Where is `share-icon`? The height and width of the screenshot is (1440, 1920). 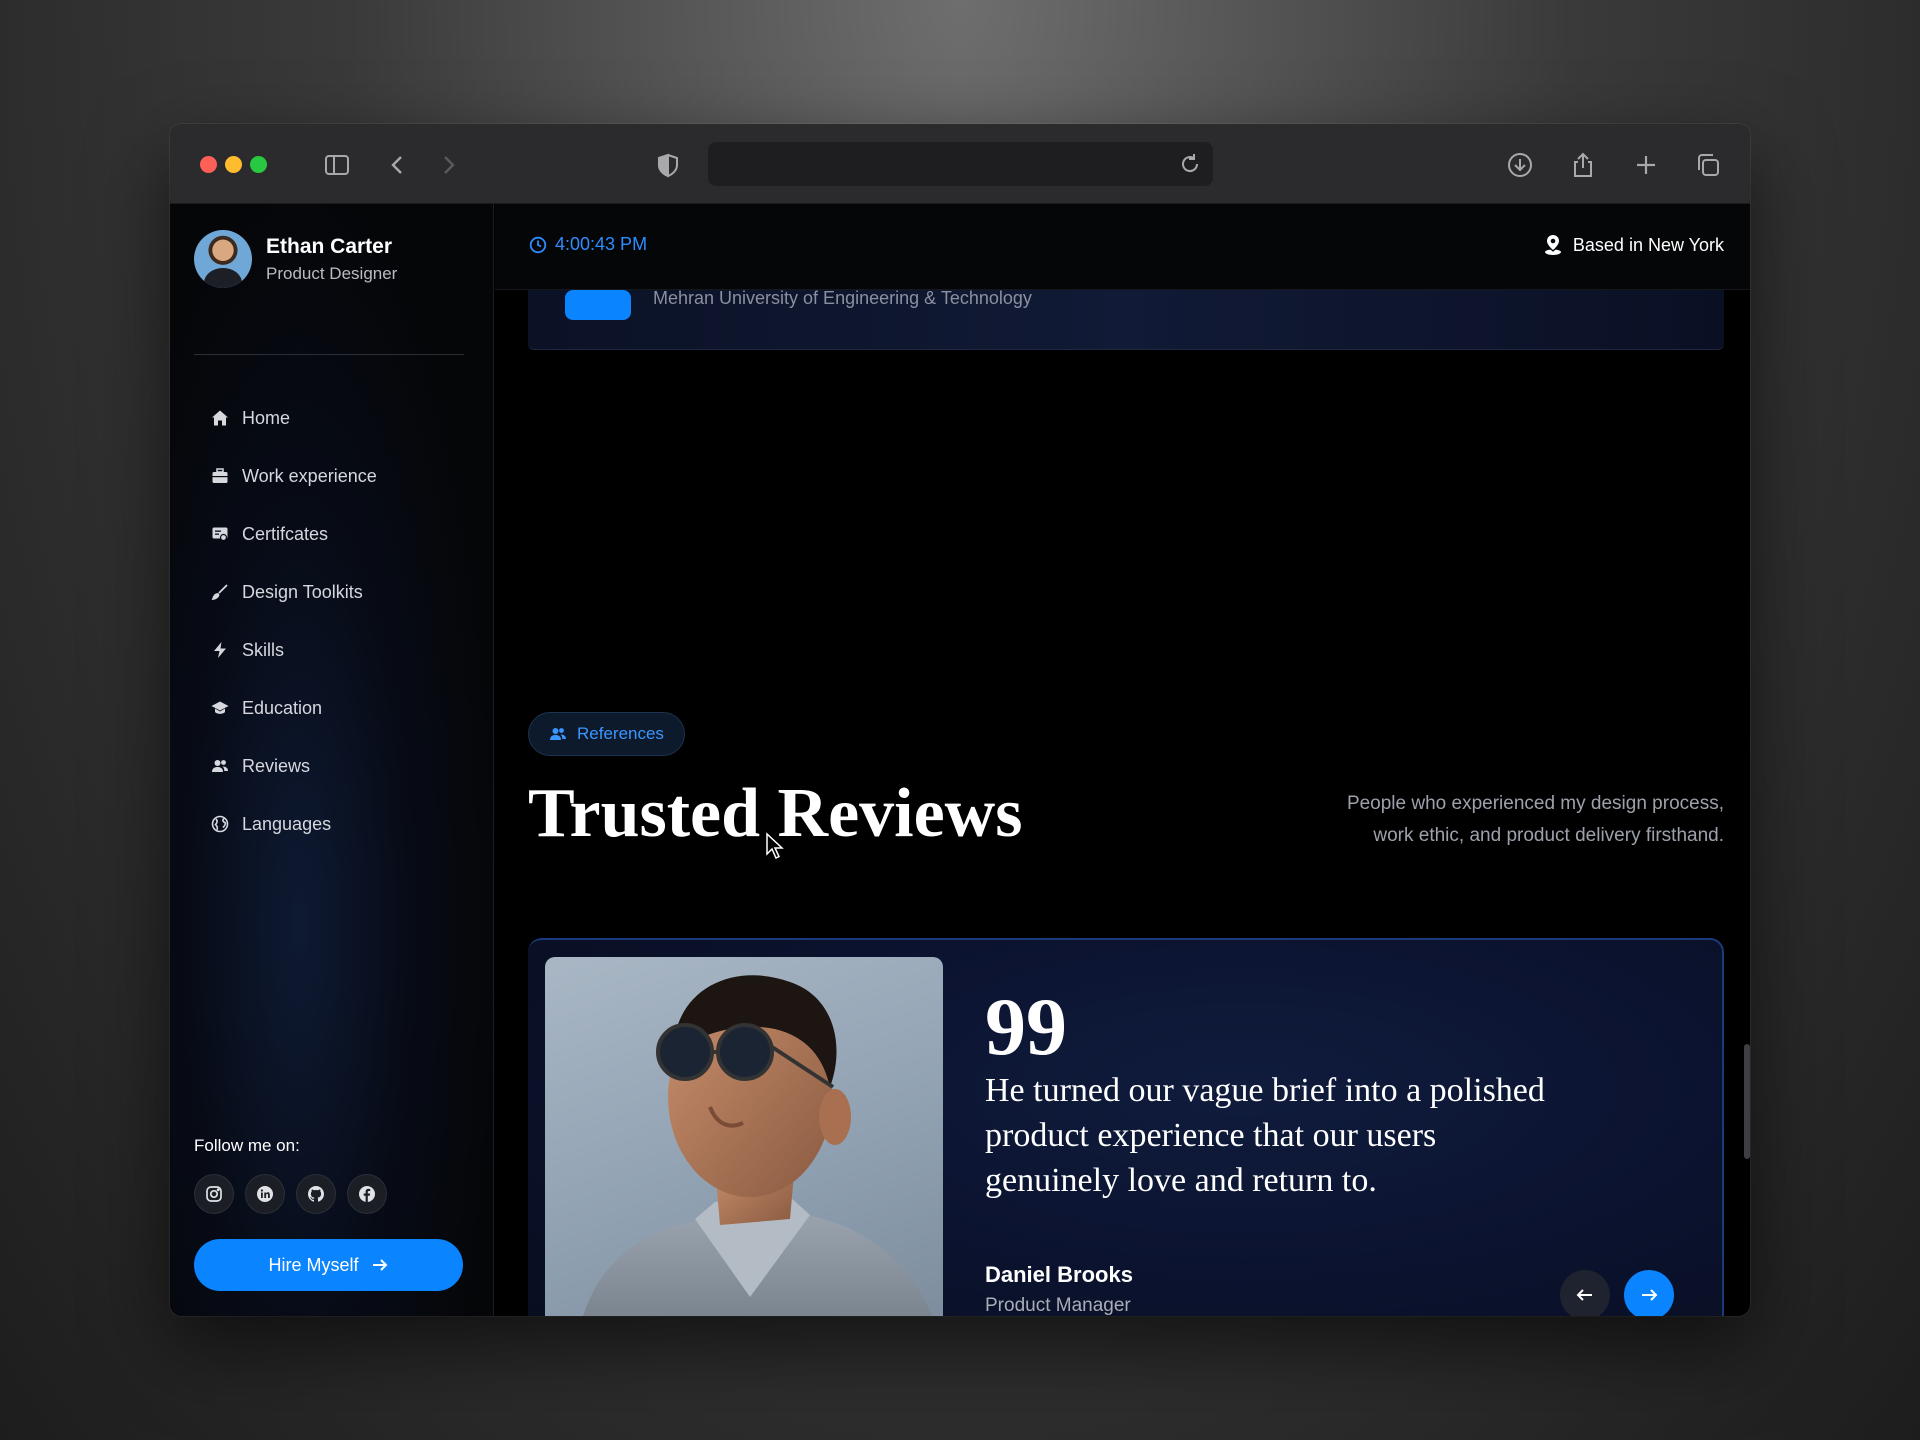 share-icon is located at coordinates (1583, 165).